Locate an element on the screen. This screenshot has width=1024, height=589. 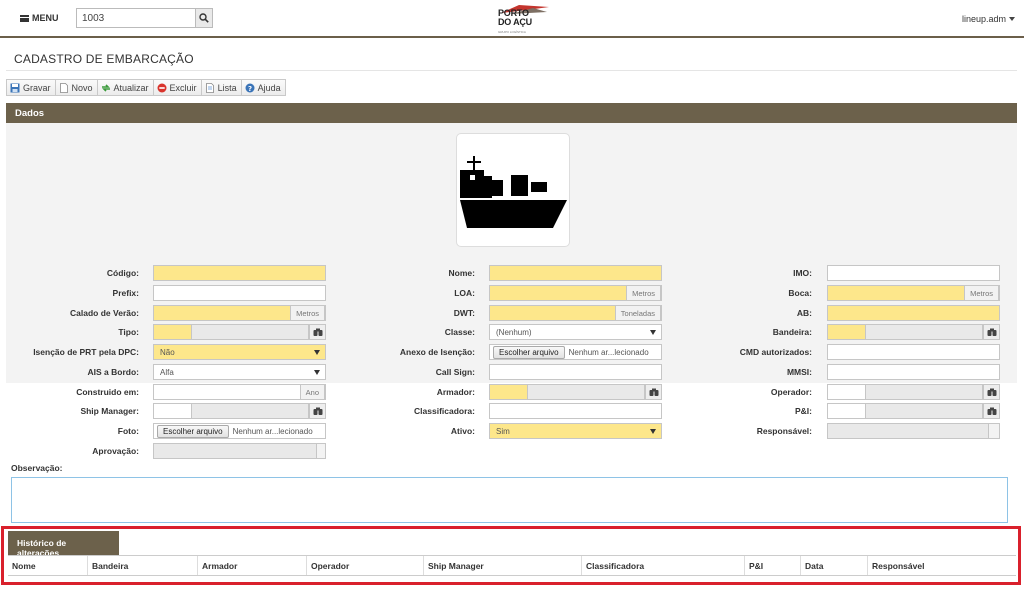
ativo-label: Ativo: is located at coordinates (462, 431).